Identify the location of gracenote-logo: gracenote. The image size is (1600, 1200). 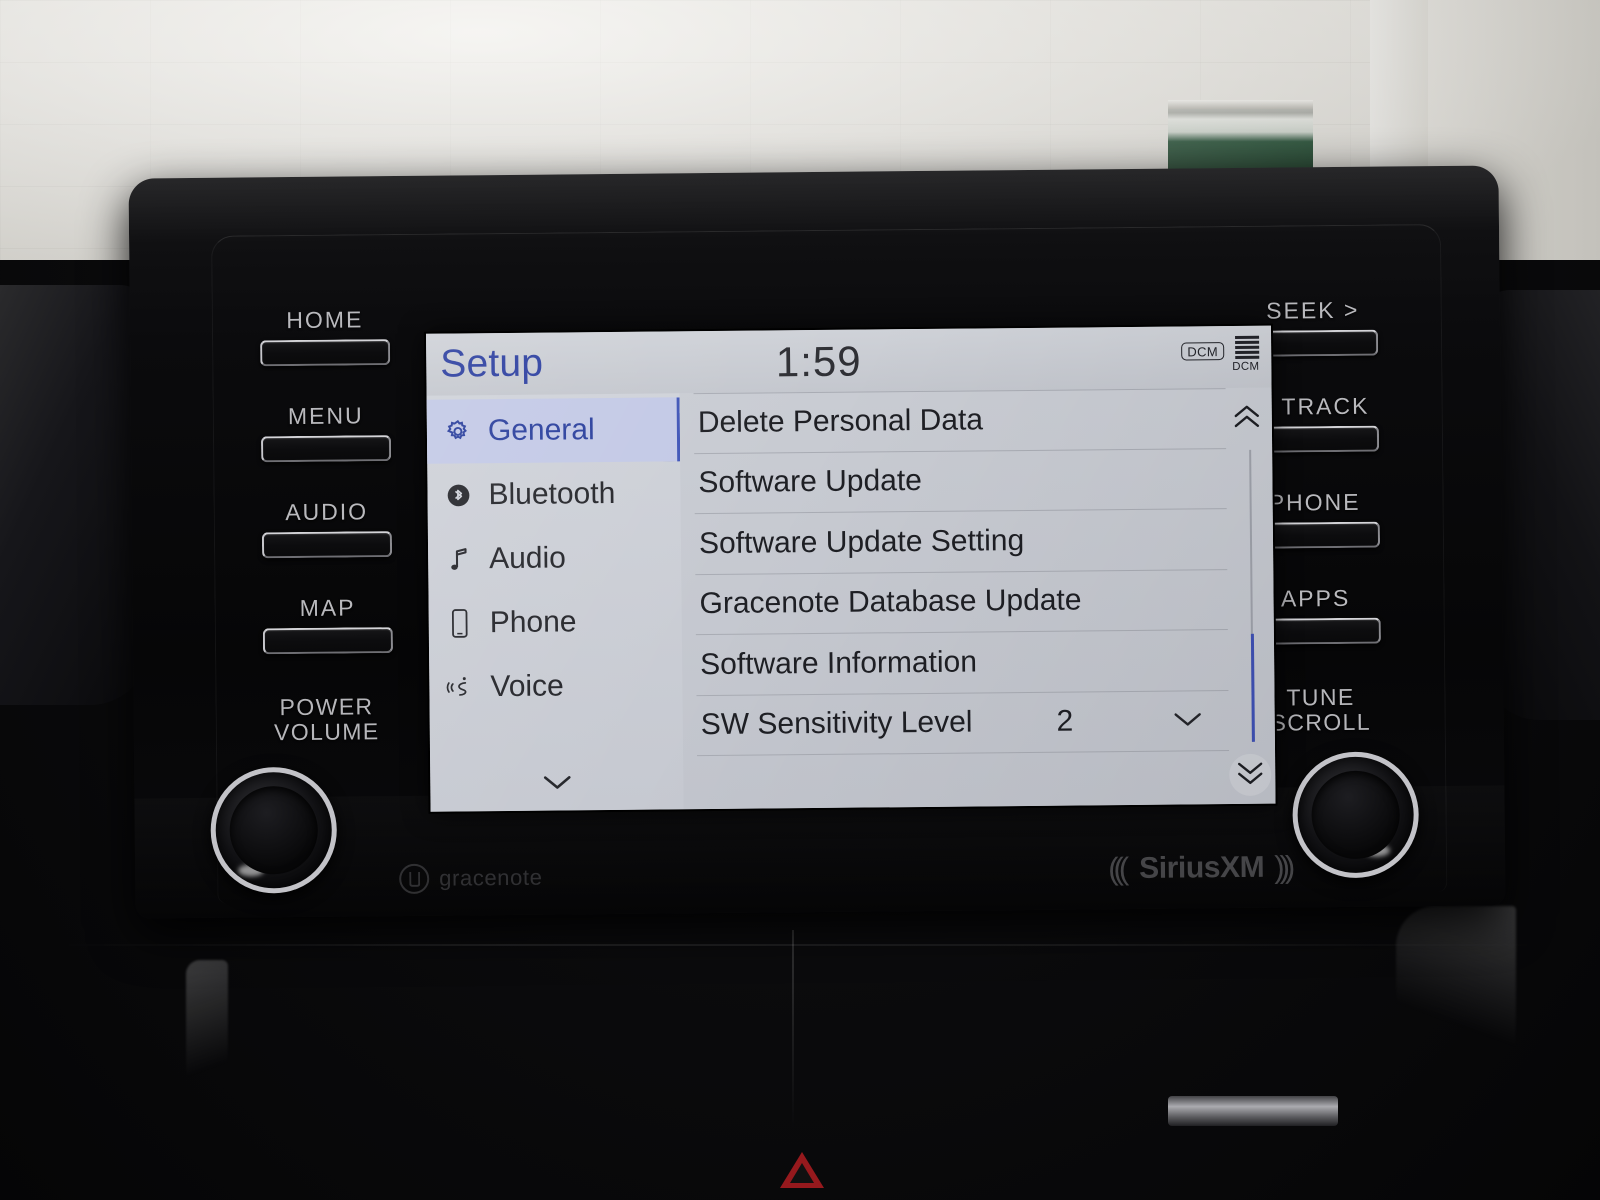
(471, 879).